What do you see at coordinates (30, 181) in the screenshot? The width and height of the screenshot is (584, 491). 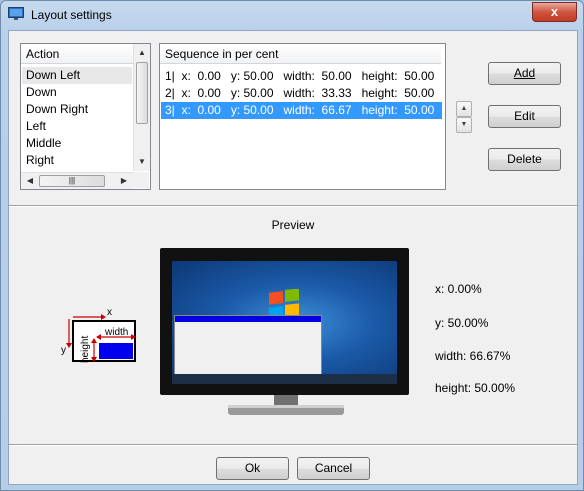 I see `scroll-left-icon: ◀` at bounding box center [30, 181].